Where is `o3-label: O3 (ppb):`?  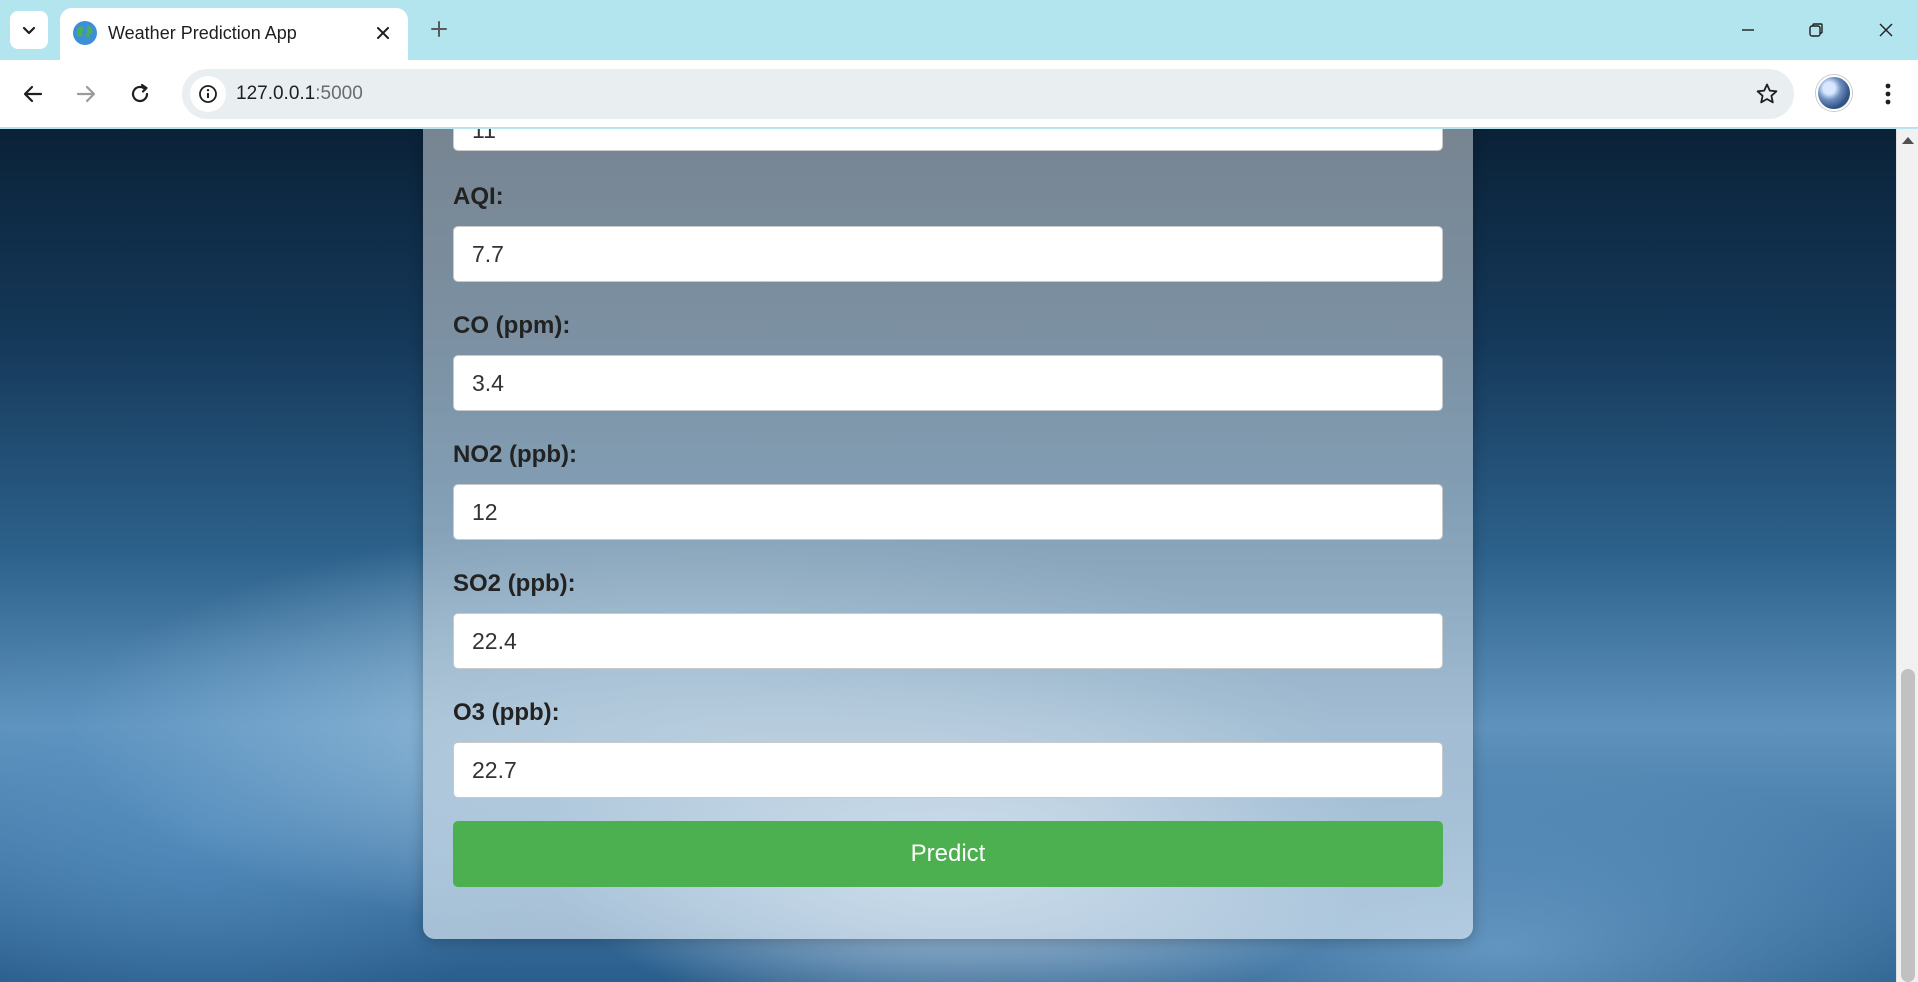
o3-label: O3 (ppb): is located at coordinates (506, 712).